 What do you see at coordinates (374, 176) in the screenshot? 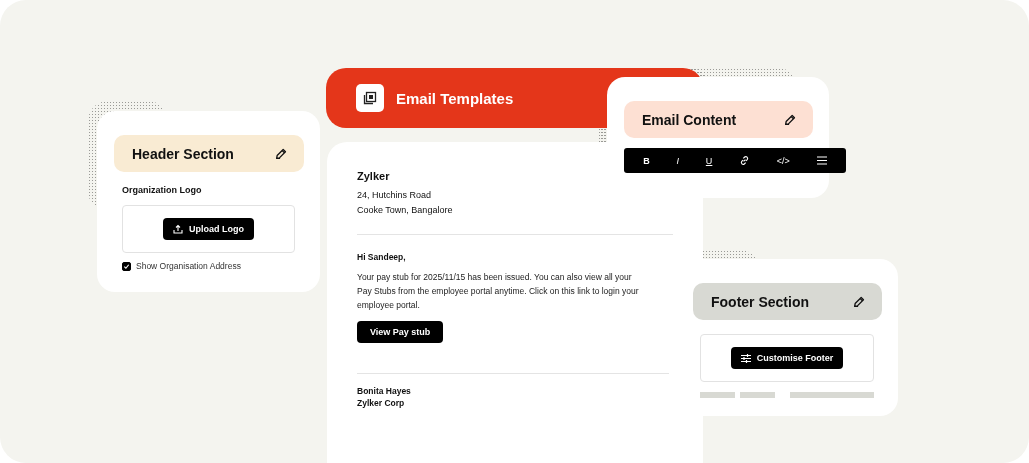
I see `company-name: Zylker` at bounding box center [374, 176].